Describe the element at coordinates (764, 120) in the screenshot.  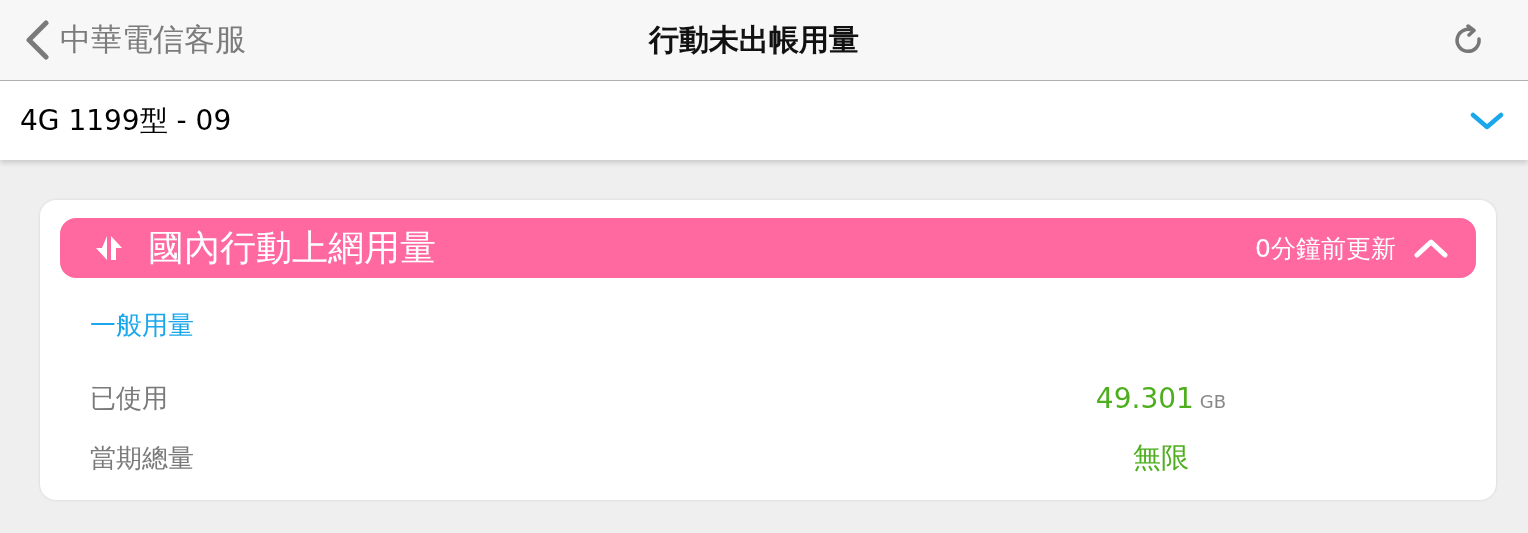
I see `plan-dropdown: 4G 1199型 - 09` at that location.